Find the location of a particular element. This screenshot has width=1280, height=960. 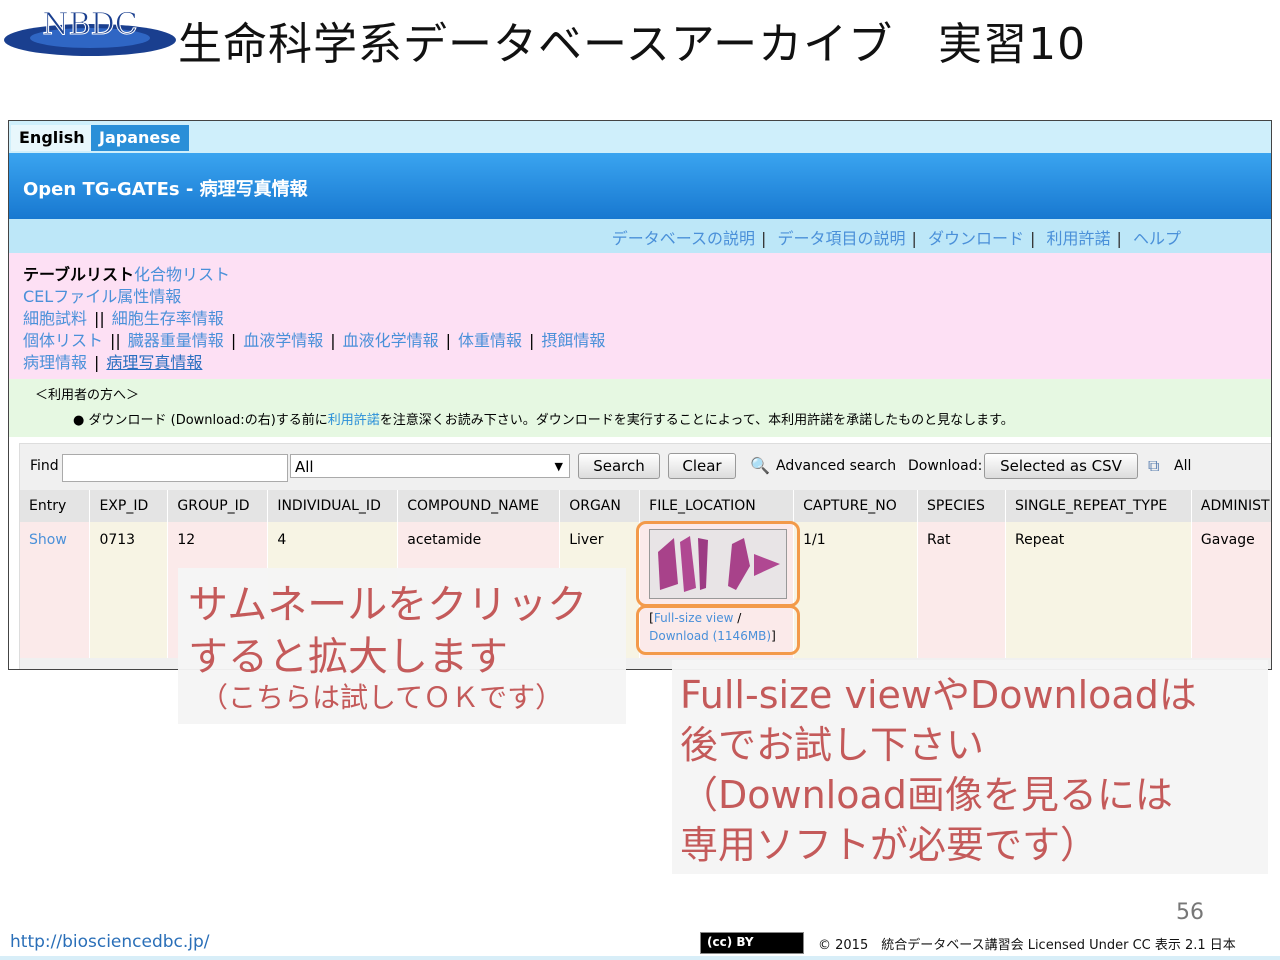

link-cell-viability: 細胞生存率情報 is located at coordinates (168, 318).